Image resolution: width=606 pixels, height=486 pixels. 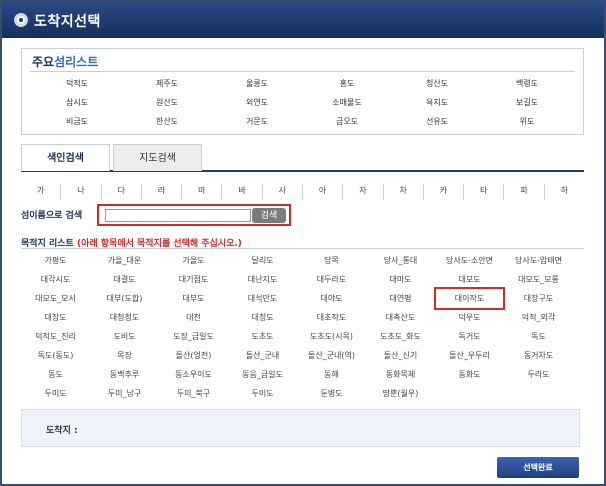 I want to click on consonant-filter-link: 가, so click(x=41, y=192).